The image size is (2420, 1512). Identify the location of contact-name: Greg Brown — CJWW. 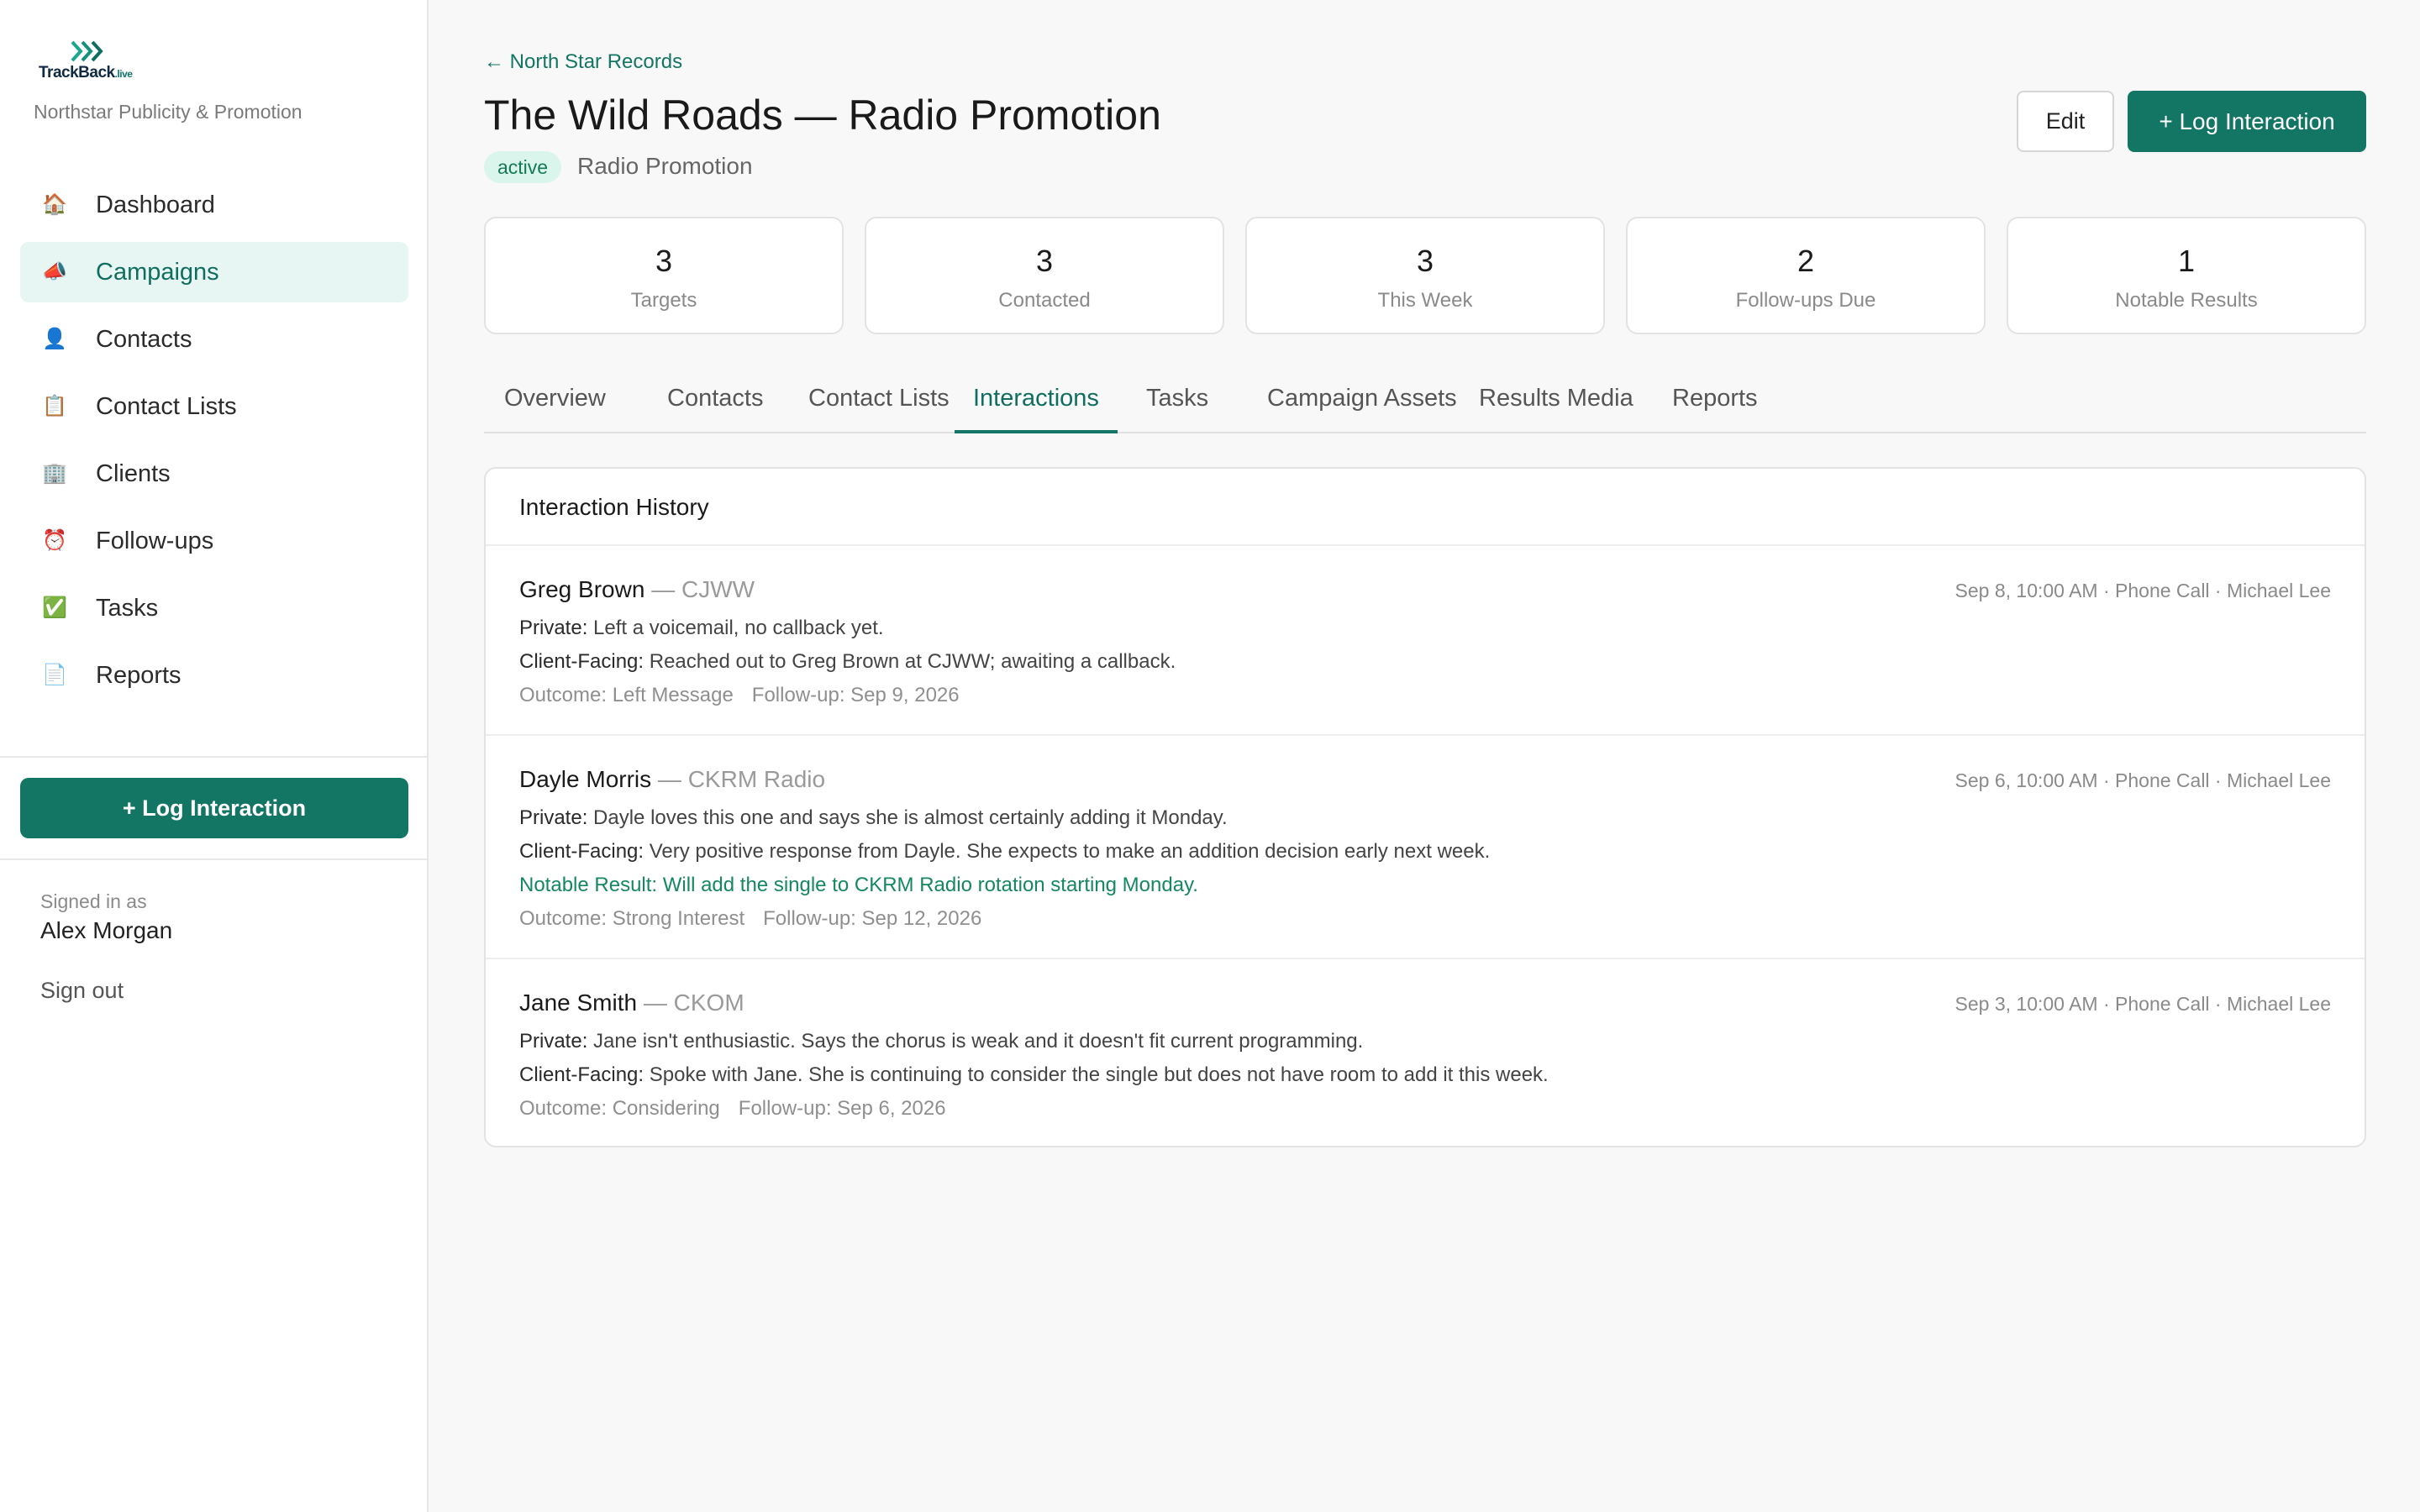
(637, 589).